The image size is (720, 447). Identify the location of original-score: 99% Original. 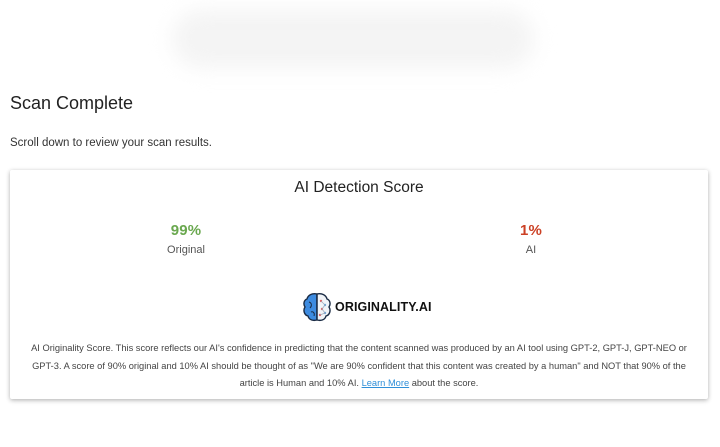
(186, 239).